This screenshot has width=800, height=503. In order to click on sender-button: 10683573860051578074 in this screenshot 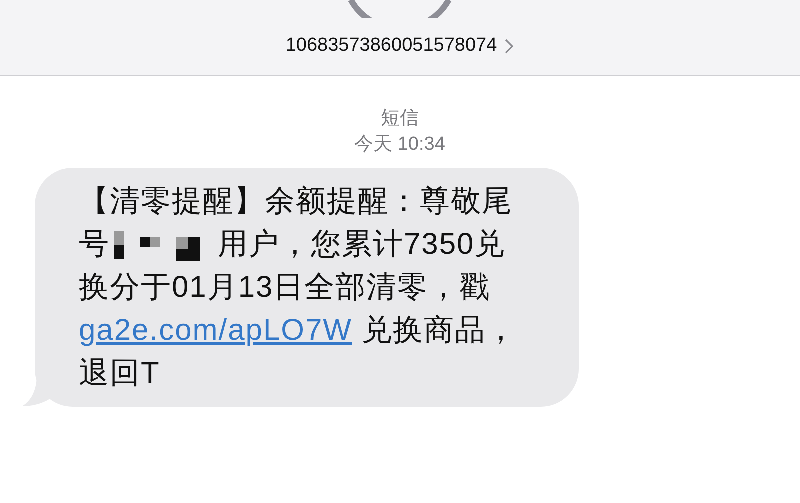, I will do `click(400, 46)`.